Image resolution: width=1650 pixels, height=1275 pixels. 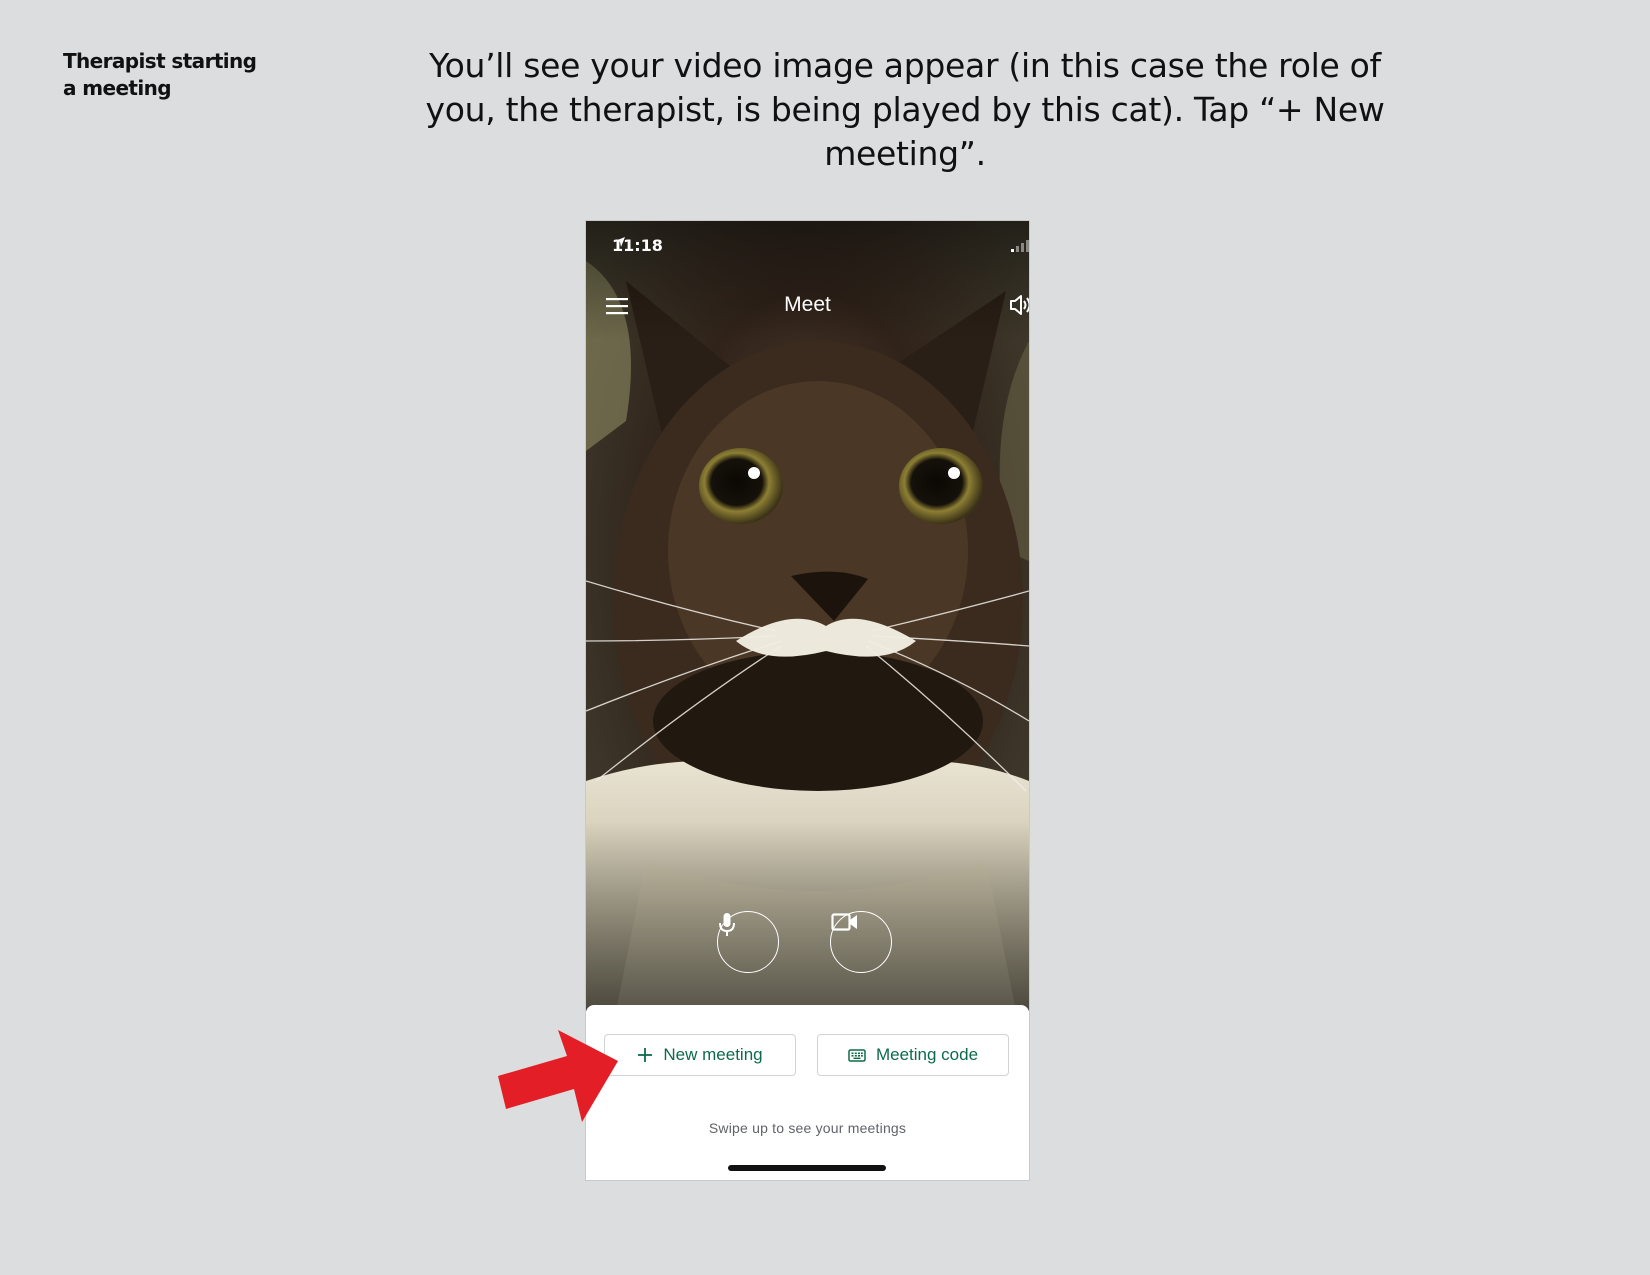 What do you see at coordinates (558, 1076) in the screenshot?
I see `red-pointer-arrow-icon` at bounding box center [558, 1076].